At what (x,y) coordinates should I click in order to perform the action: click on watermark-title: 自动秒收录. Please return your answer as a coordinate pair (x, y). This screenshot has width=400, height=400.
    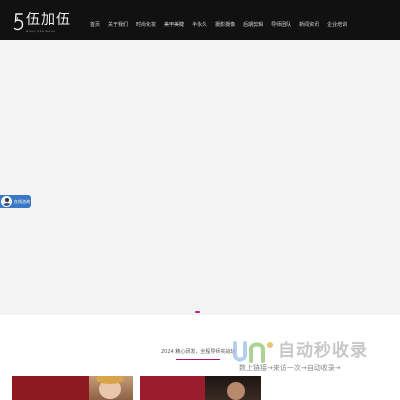
    Looking at the image, I should click on (323, 351).